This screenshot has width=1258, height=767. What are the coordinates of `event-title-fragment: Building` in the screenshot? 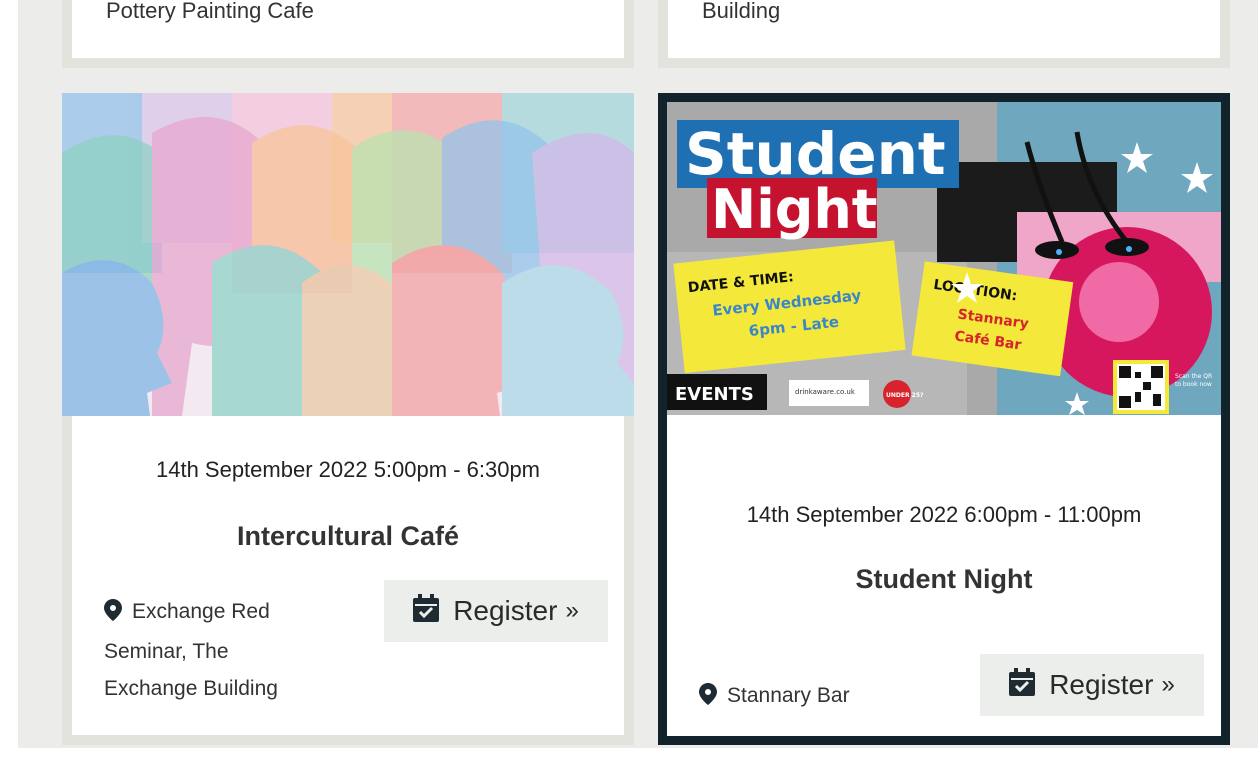 It's located at (741, 11).